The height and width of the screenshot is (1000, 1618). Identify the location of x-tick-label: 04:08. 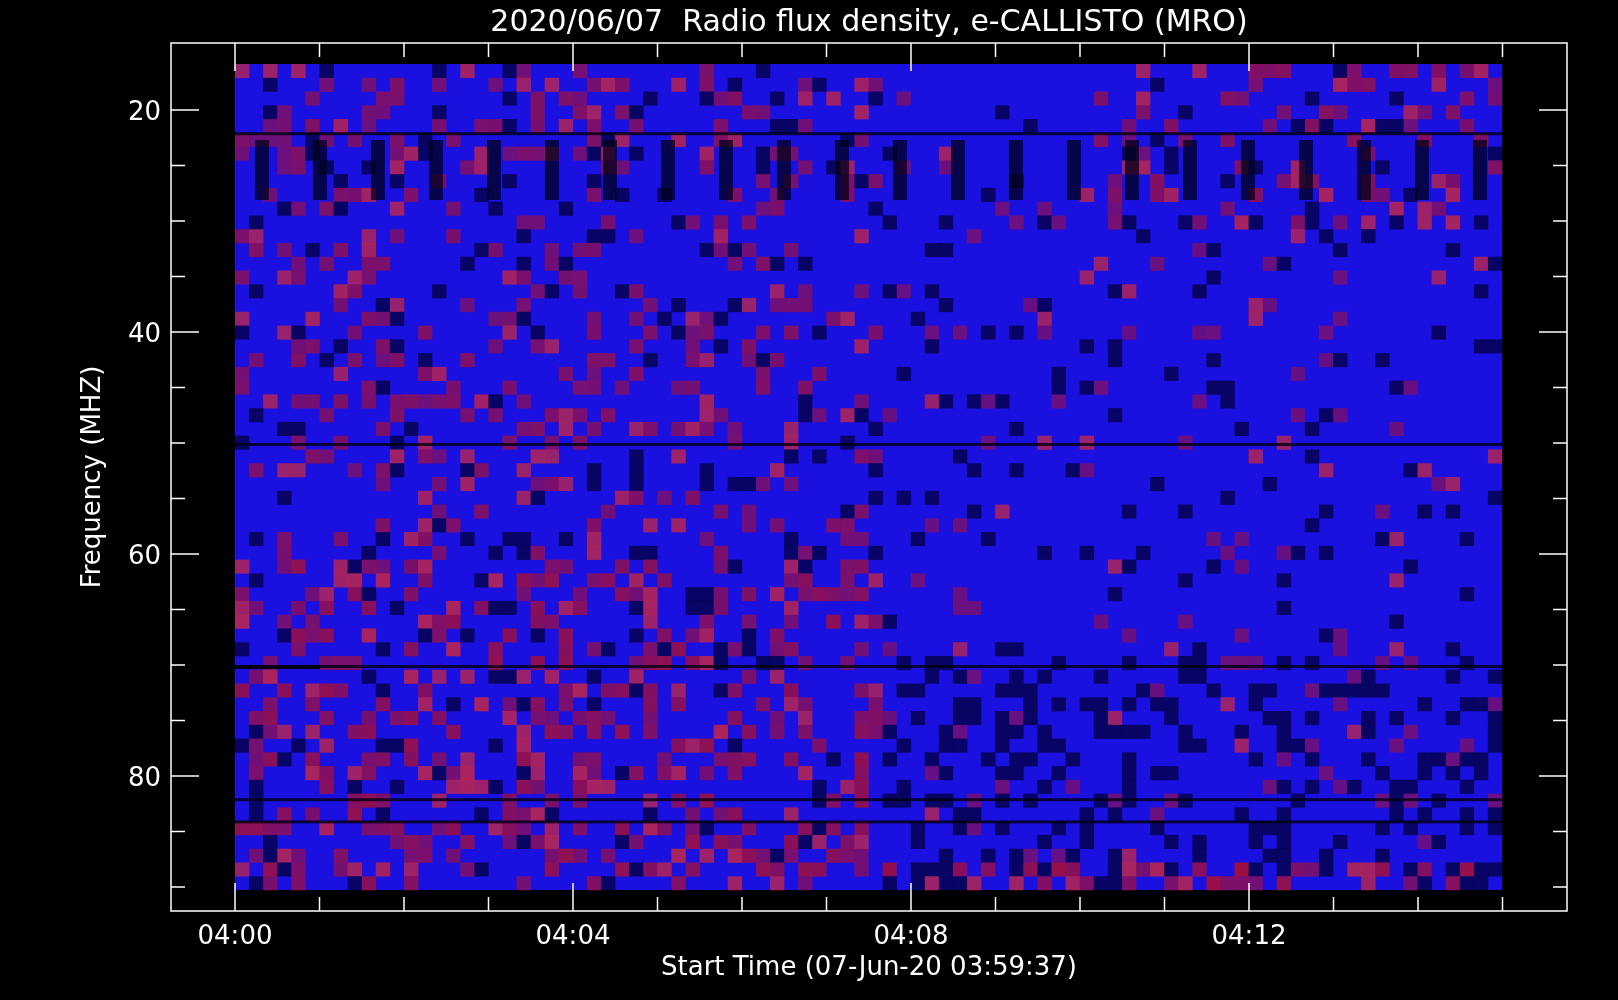
(911, 935).